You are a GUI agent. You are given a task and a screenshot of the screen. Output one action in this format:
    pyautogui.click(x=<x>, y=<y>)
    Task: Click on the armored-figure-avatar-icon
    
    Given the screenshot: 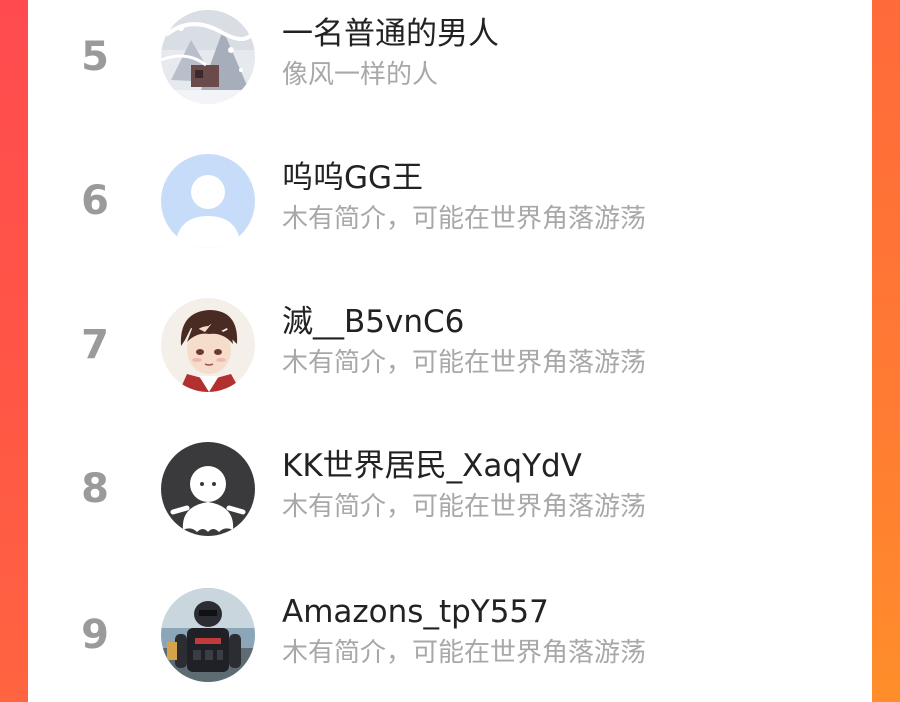 What is the action you would take?
    pyautogui.click(x=208, y=635)
    